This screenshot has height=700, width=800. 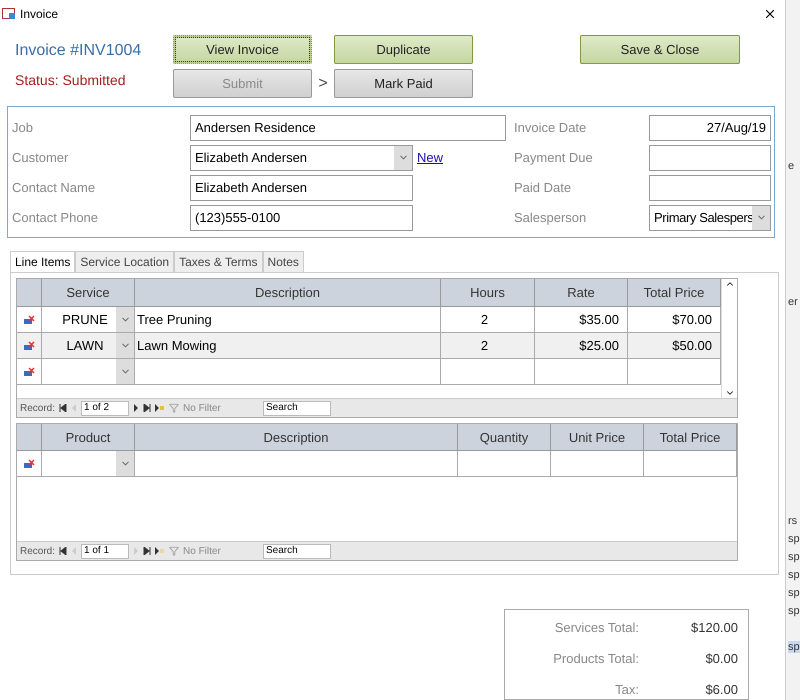 I want to click on column-header: Hours, so click(x=488, y=293).